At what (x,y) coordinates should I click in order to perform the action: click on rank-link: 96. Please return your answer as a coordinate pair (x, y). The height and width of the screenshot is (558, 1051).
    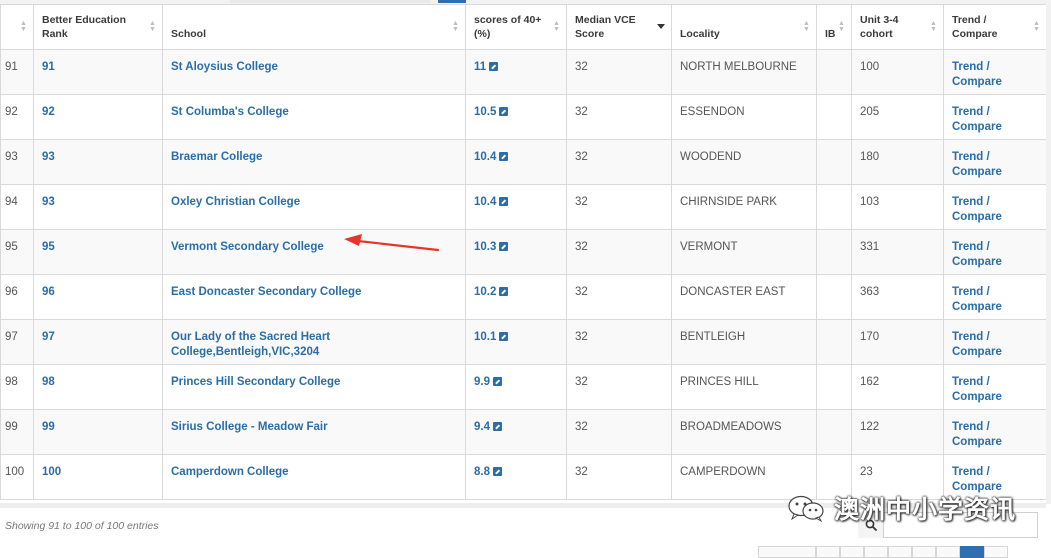
    Looking at the image, I should click on (48, 292).